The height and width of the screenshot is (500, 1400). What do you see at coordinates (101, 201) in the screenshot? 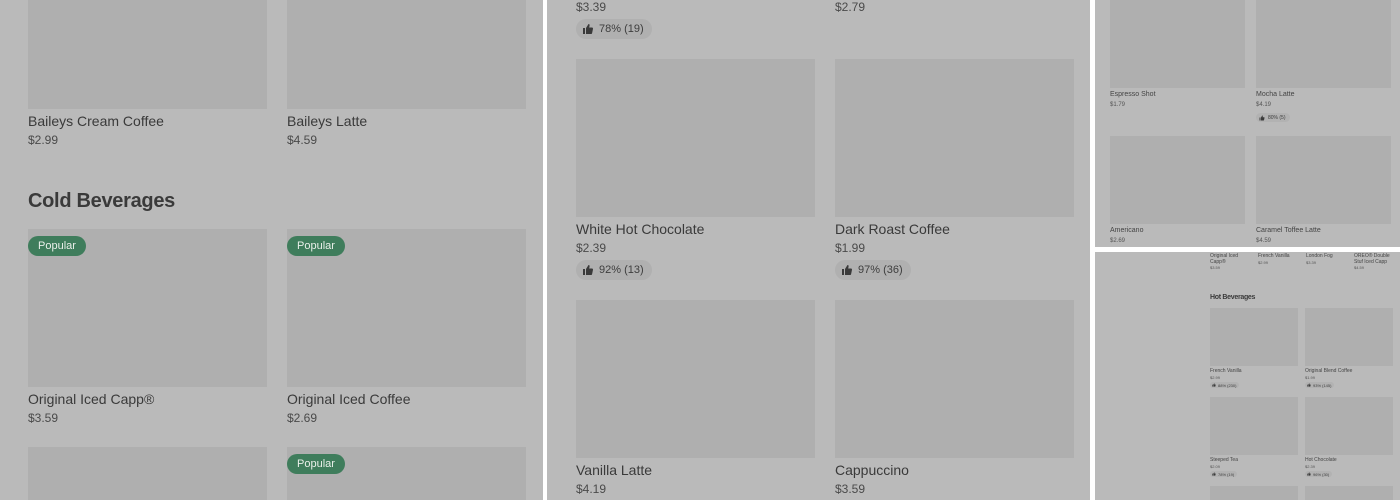
I see `section-title: Cold Beverages` at bounding box center [101, 201].